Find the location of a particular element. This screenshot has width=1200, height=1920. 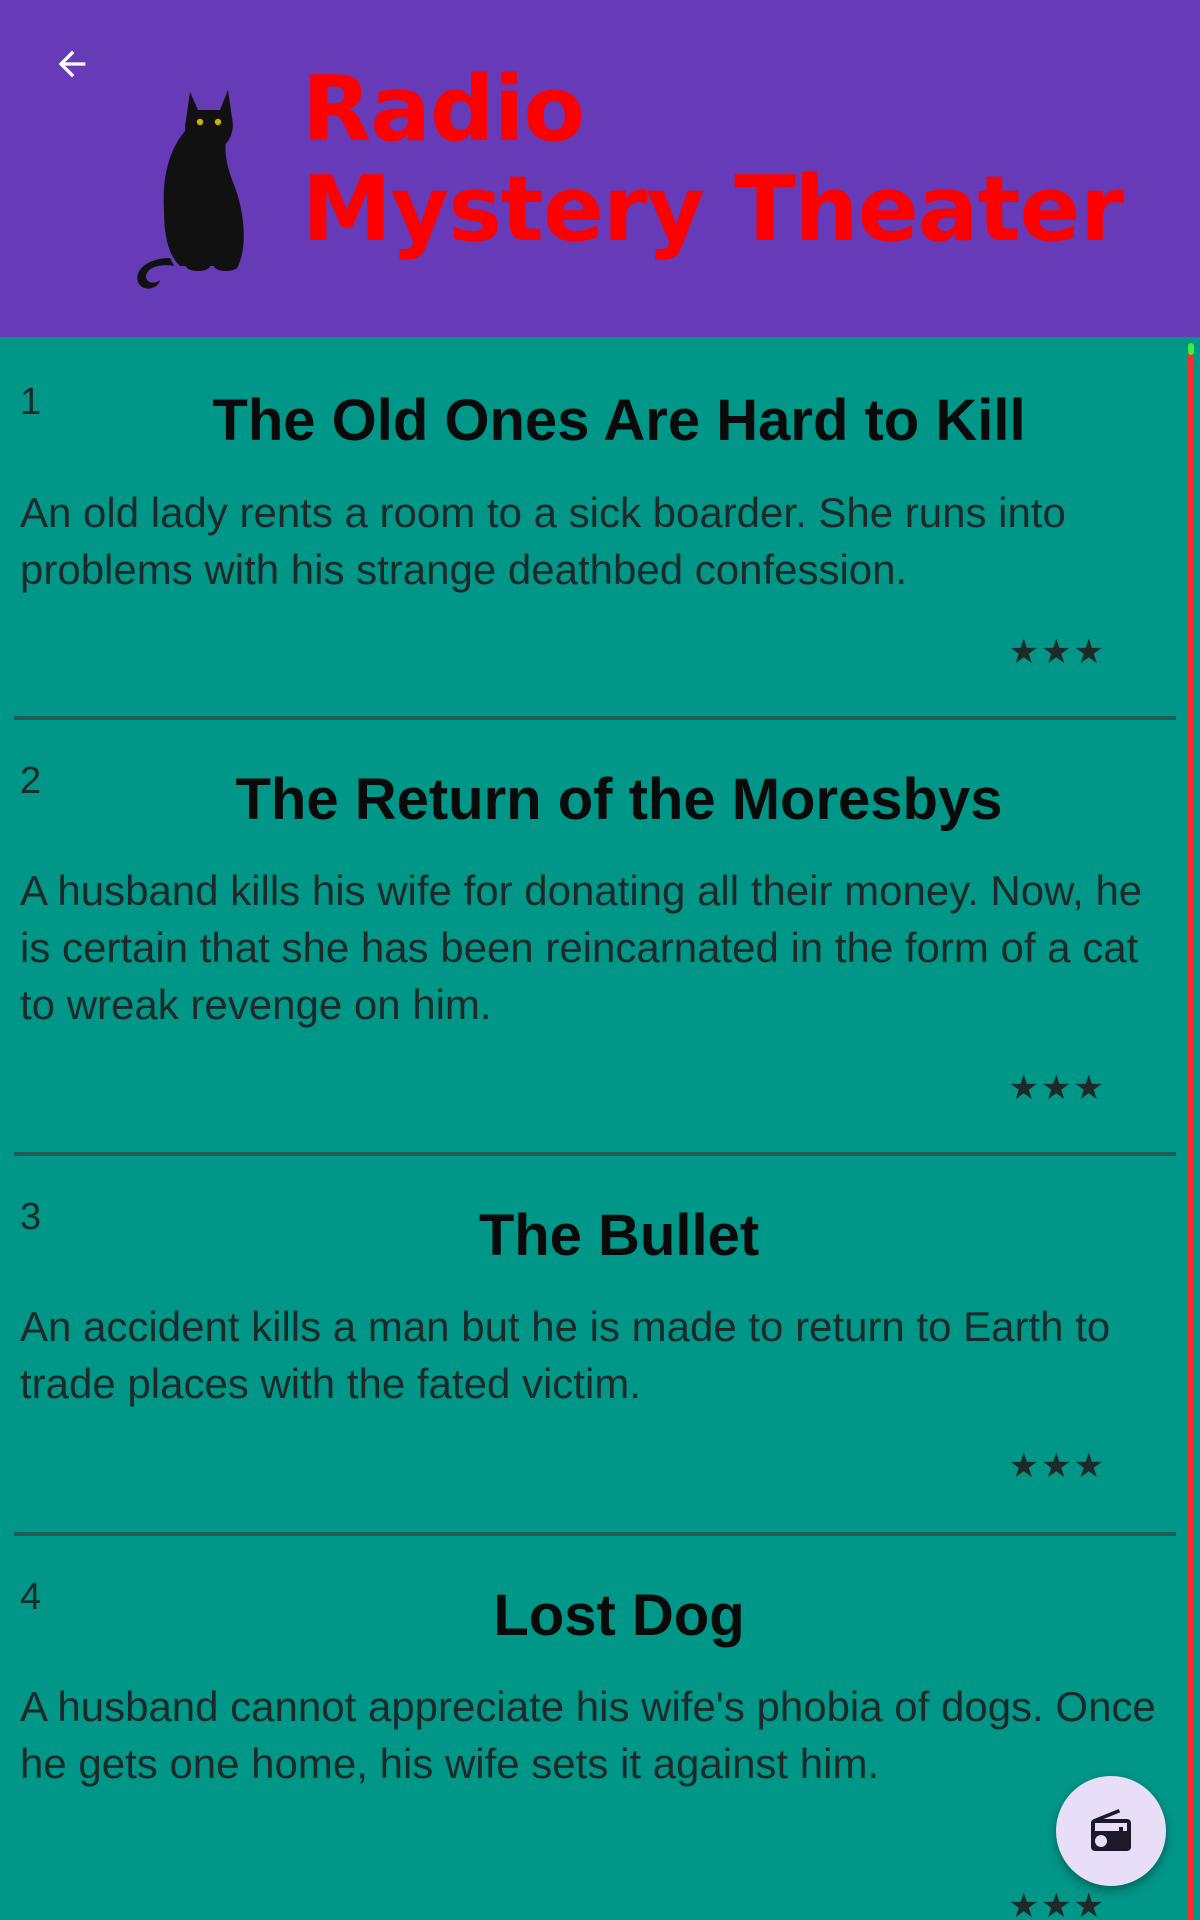

episode-title: The Bullet is located at coordinates (619, 1235).